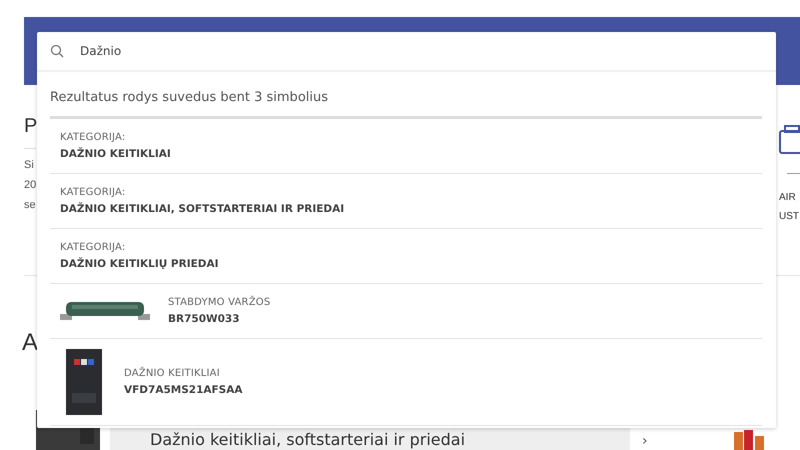 The width and height of the screenshot is (800, 450). What do you see at coordinates (172, 373) in the screenshot?
I see `result-label: DAŽNIO KEITIKLIAI` at bounding box center [172, 373].